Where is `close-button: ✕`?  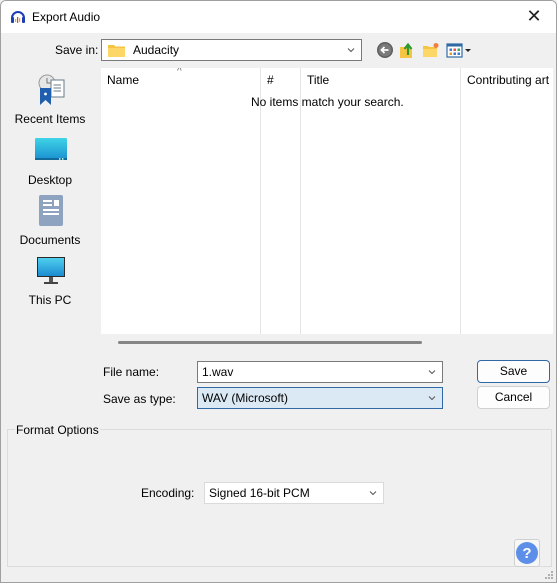 close-button: ✕ is located at coordinates (534, 16).